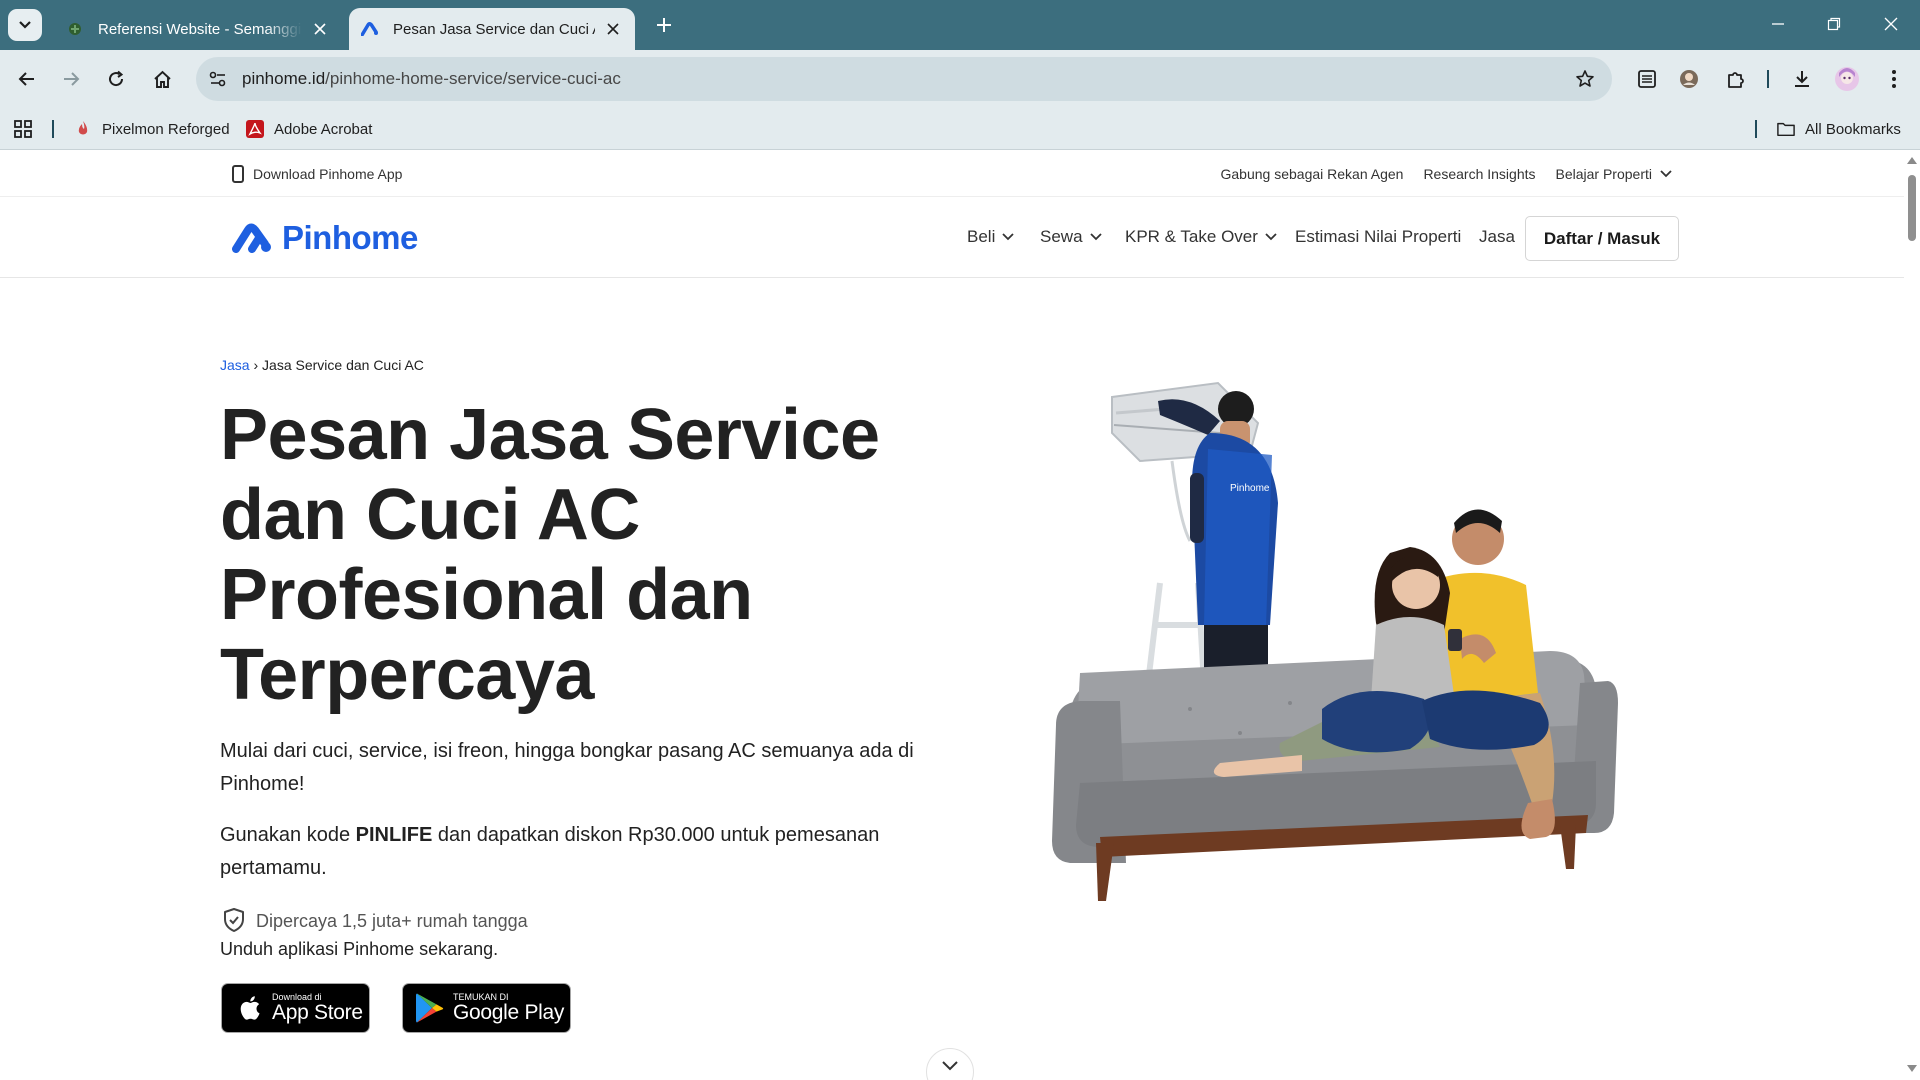  I want to click on arrow-left-icon, so click(26, 79).